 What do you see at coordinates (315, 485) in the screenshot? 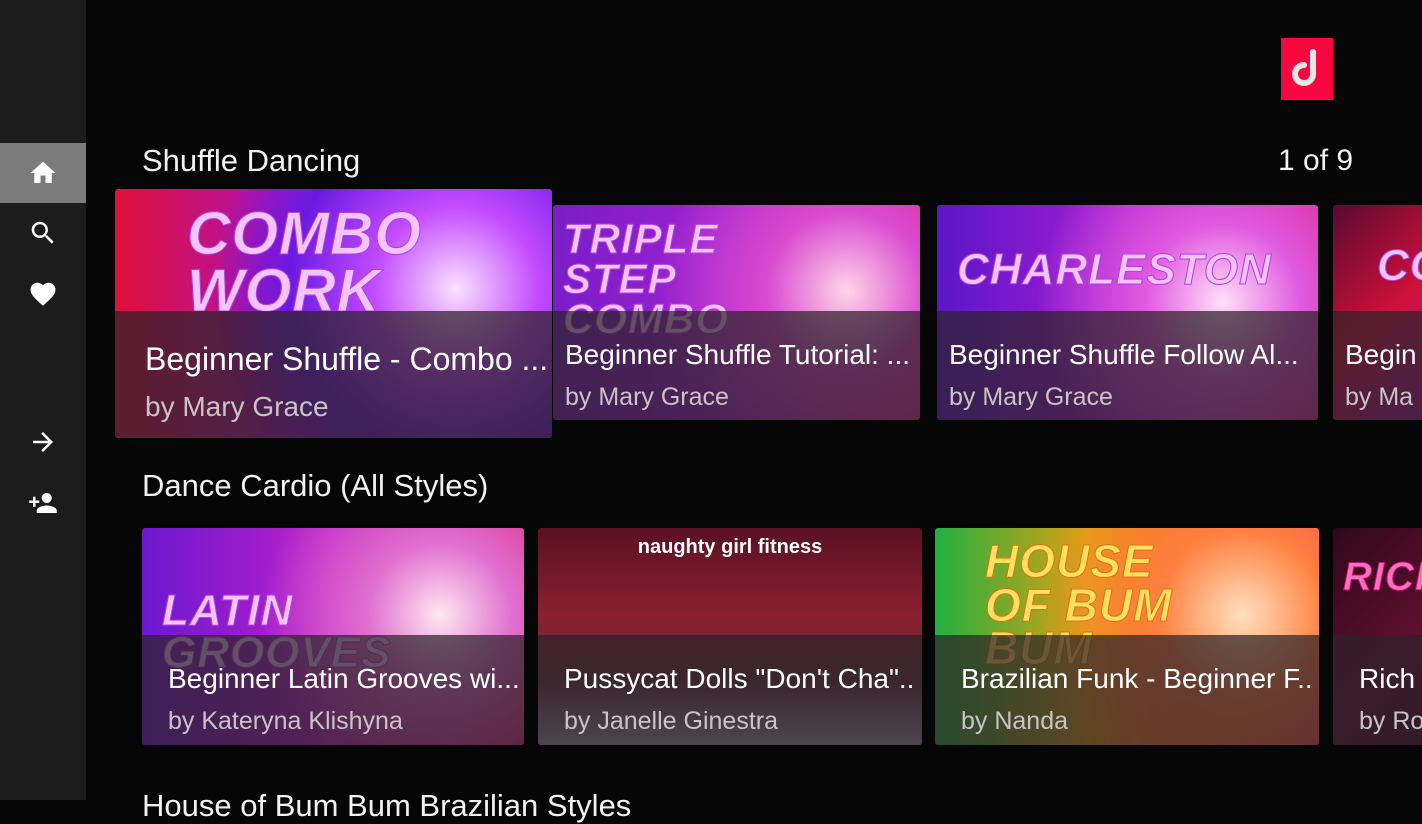
I see `row-title: Dance Cardio (All Styles)` at bounding box center [315, 485].